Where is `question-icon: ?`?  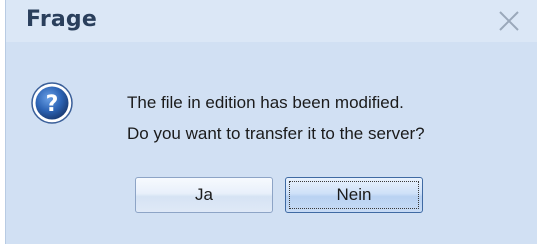
question-icon: ? is located at coordinates (52, 103).